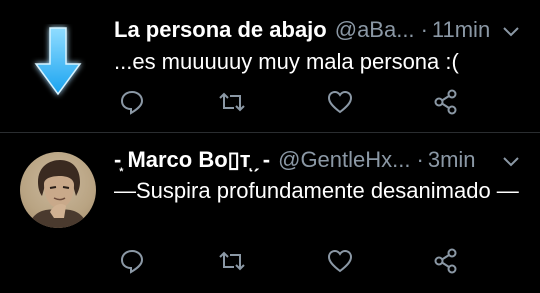  What do you see at coordinates (316, 190) in the screenshot?
I see `tweet-text: —Suspira profundamente desanimado —` at bounding box center [316, 190].